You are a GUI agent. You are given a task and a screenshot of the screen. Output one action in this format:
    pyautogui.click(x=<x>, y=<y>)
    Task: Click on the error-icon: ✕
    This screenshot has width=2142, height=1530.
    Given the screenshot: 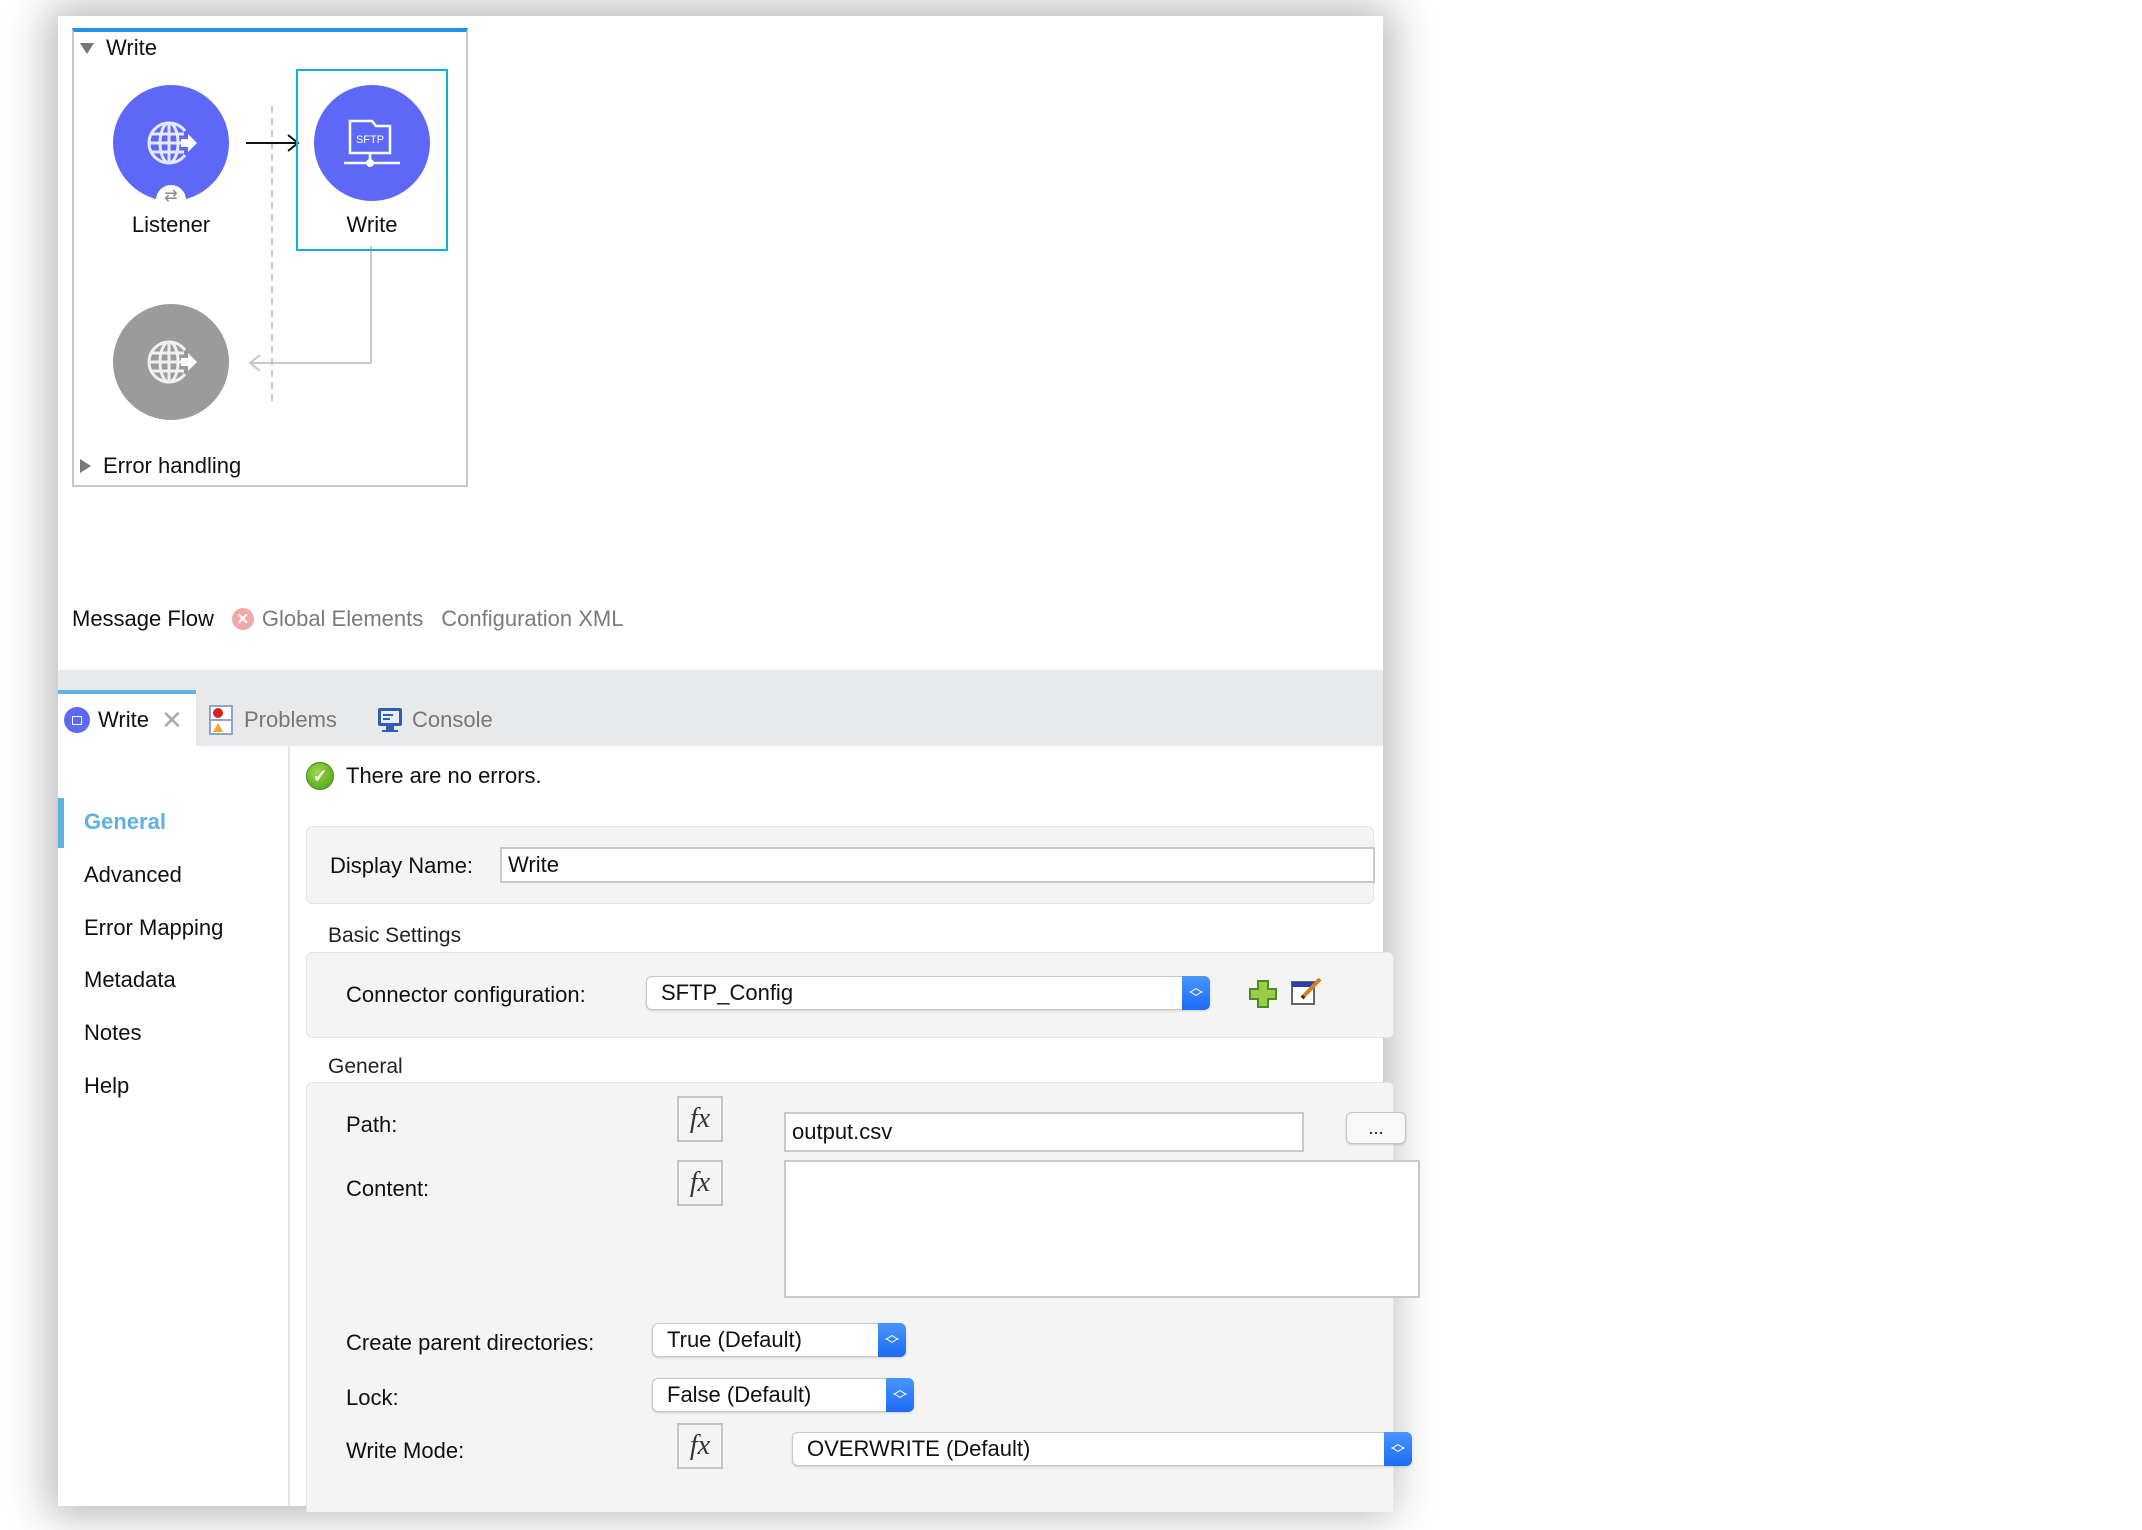 What is the action you would take?
    pyautogui.click(x=242, y=619)
    